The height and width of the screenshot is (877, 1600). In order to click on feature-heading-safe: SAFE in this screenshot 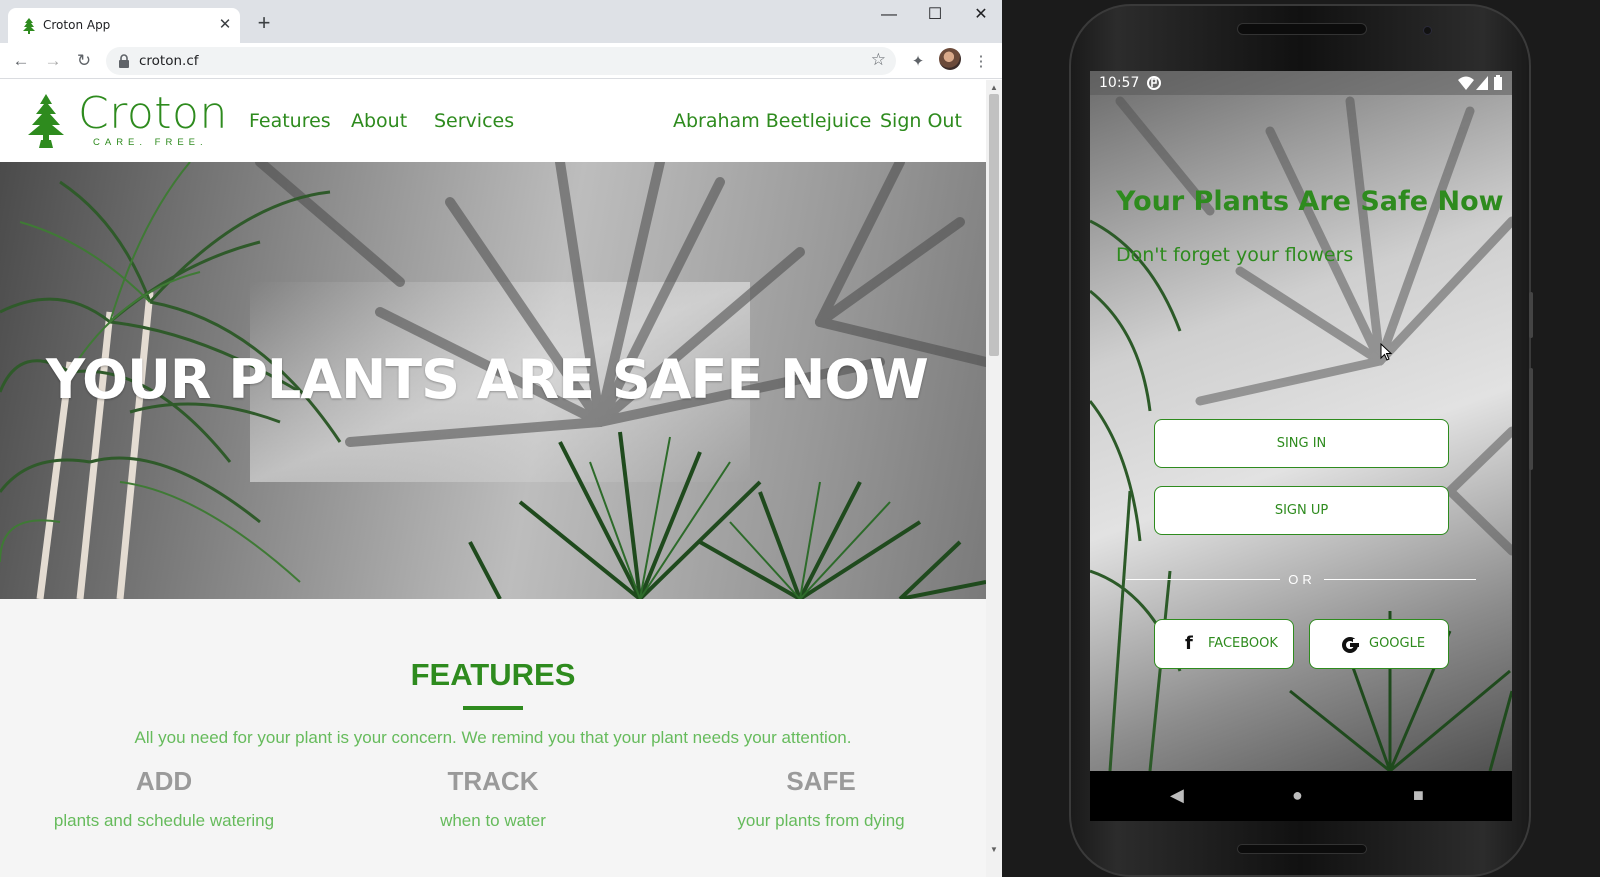, I will do `click(821, 781)`.